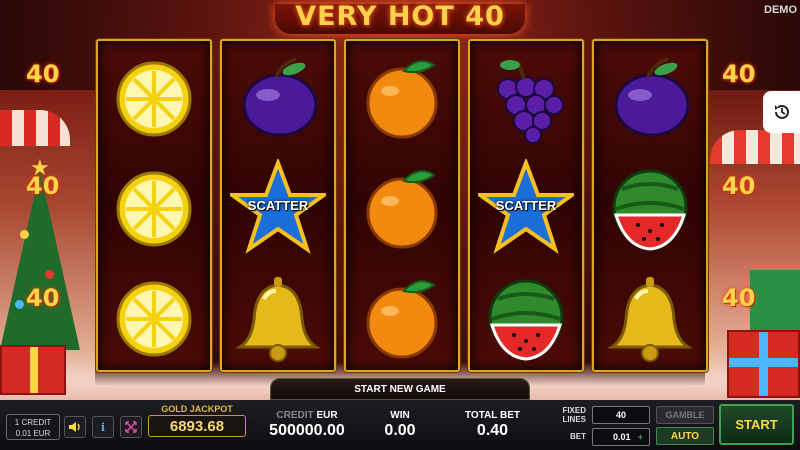  I want to click on info-button: i, so click(103, 427).